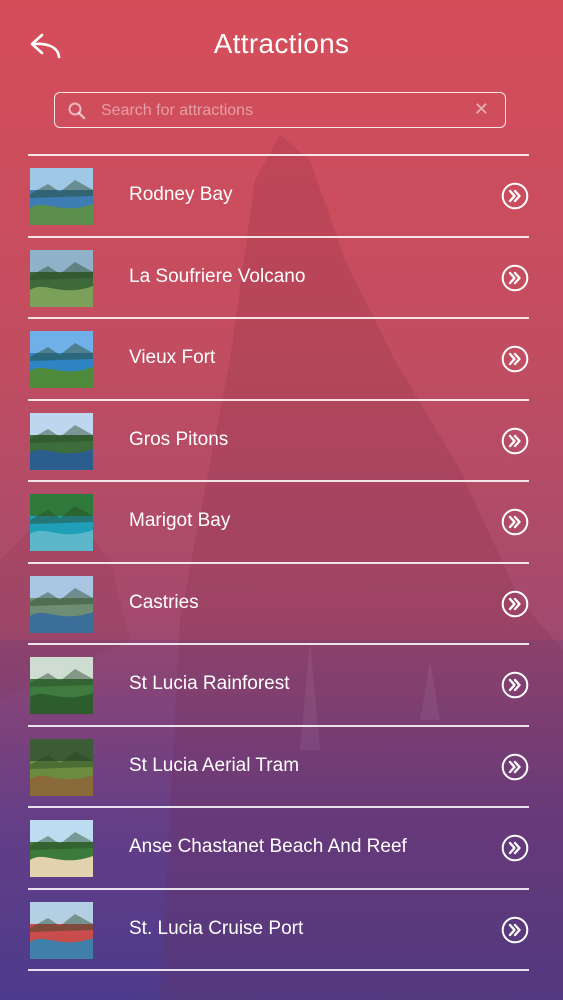 This screenshot has height=1000, width=563. What do you see at coordinates (278, 604) in the screenshot?
I see `attraction-row: Castries` at bounding box center [278, 604].